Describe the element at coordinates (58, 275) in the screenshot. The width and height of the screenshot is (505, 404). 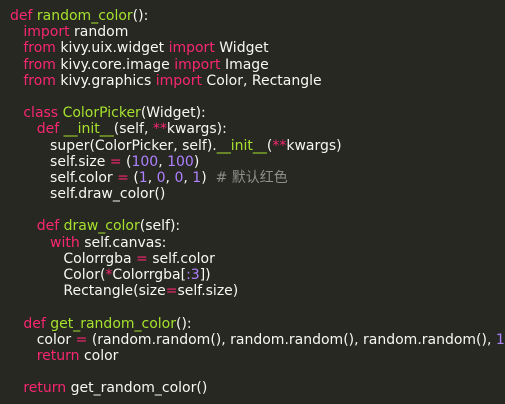
I see `code-token: Color(` at that location.